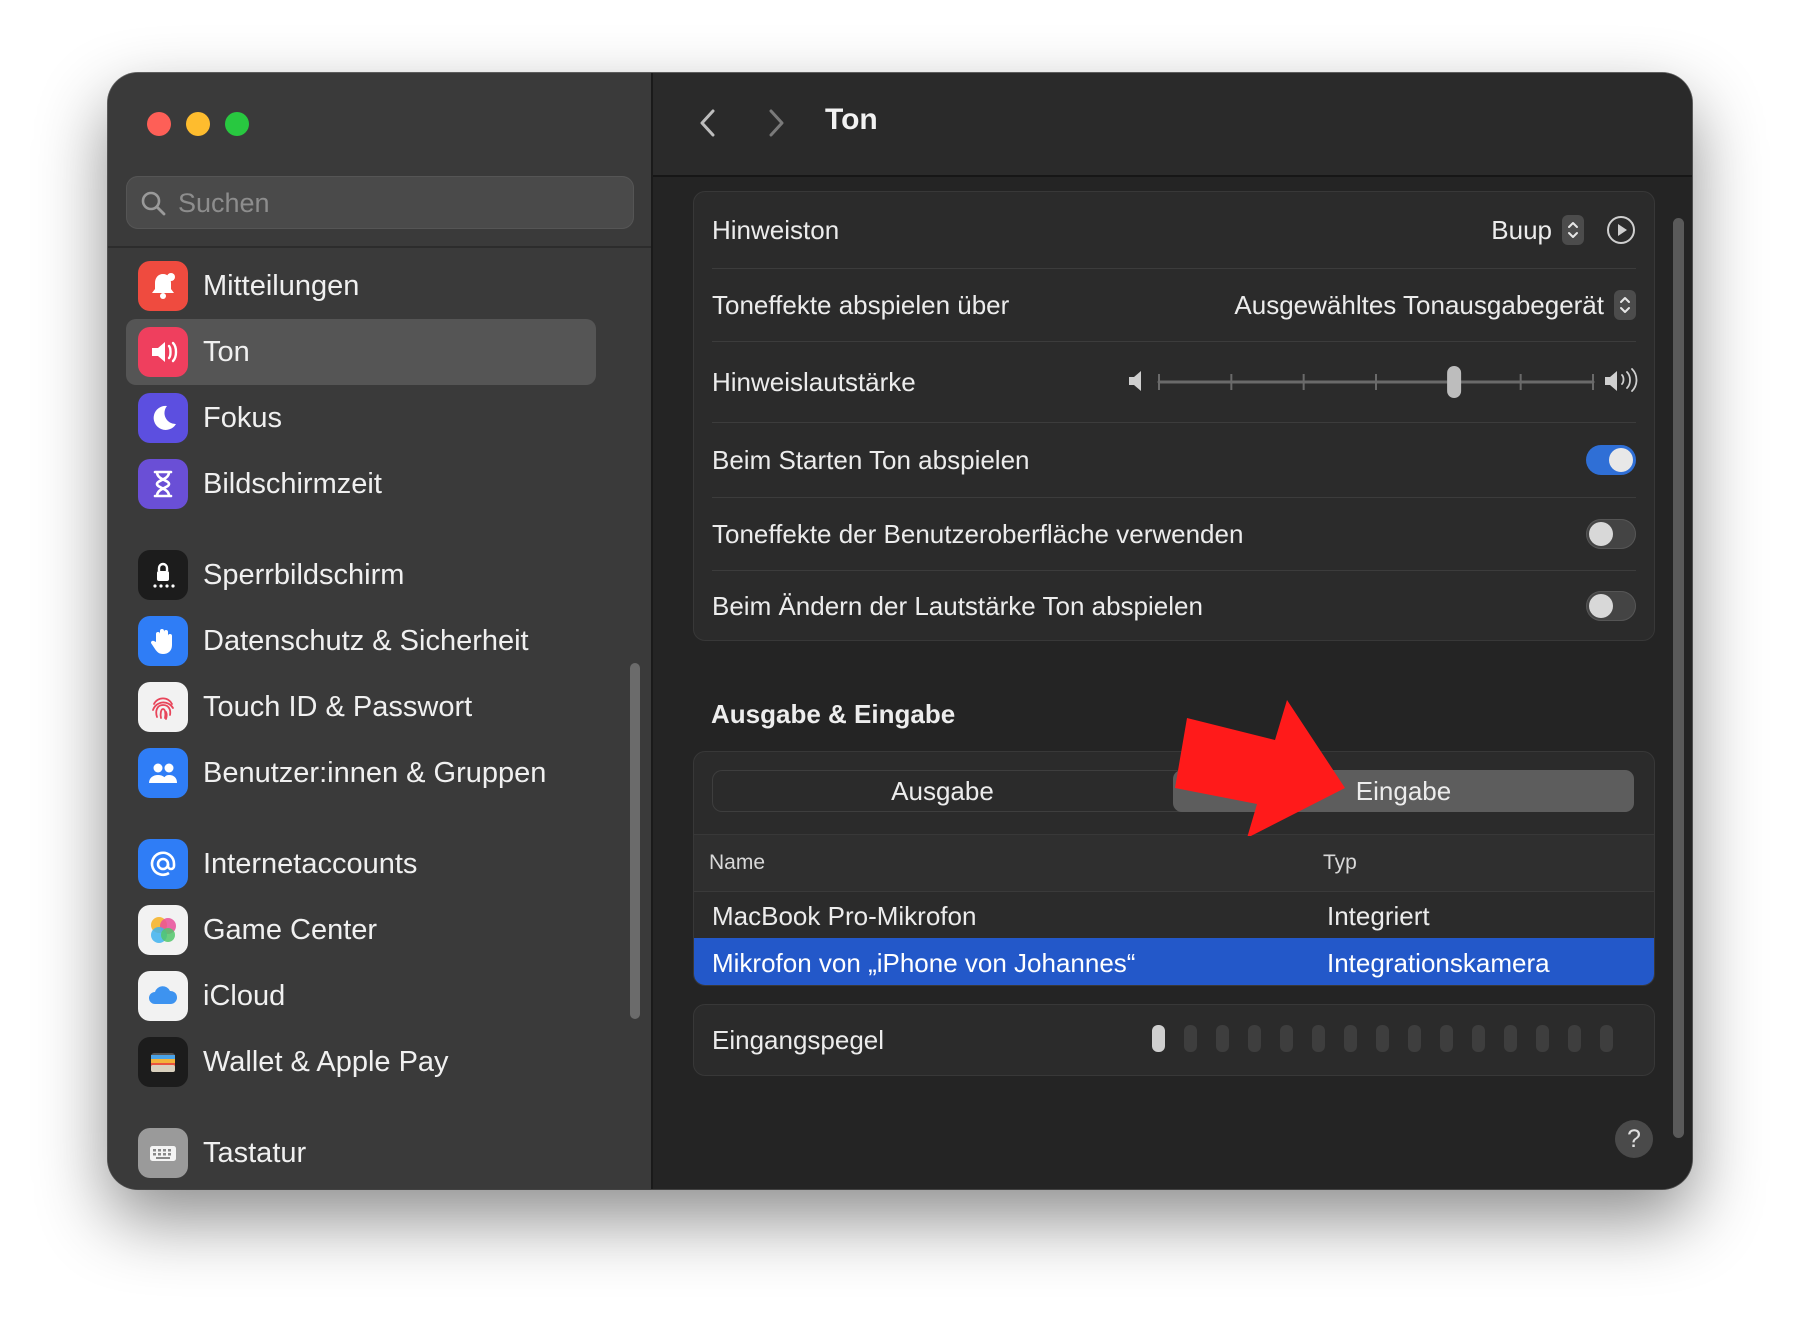 The width and height of the screenshot is (1800, 1334). I want to click on keyboard-icon, so click(163, 1153).